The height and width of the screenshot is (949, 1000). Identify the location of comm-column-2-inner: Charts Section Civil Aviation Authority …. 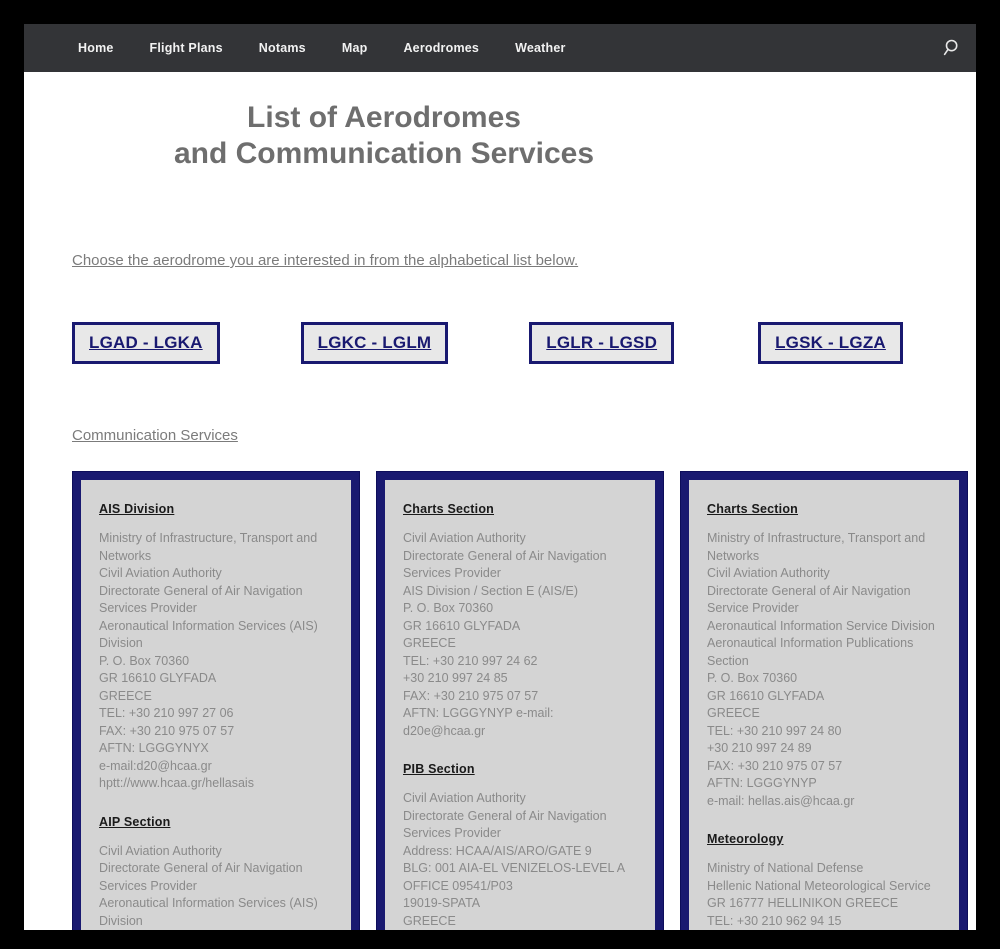
(520, 705).